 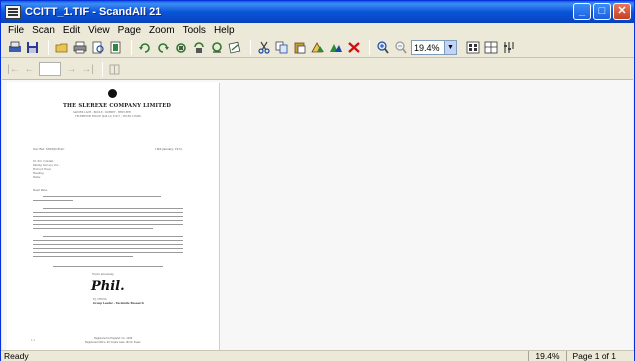 What do you see at coordinates (93, 12) in the screenshot?
I see `window-title: CCITT_1.TIF - ScandAll 21` at bounding box center [93, 12].